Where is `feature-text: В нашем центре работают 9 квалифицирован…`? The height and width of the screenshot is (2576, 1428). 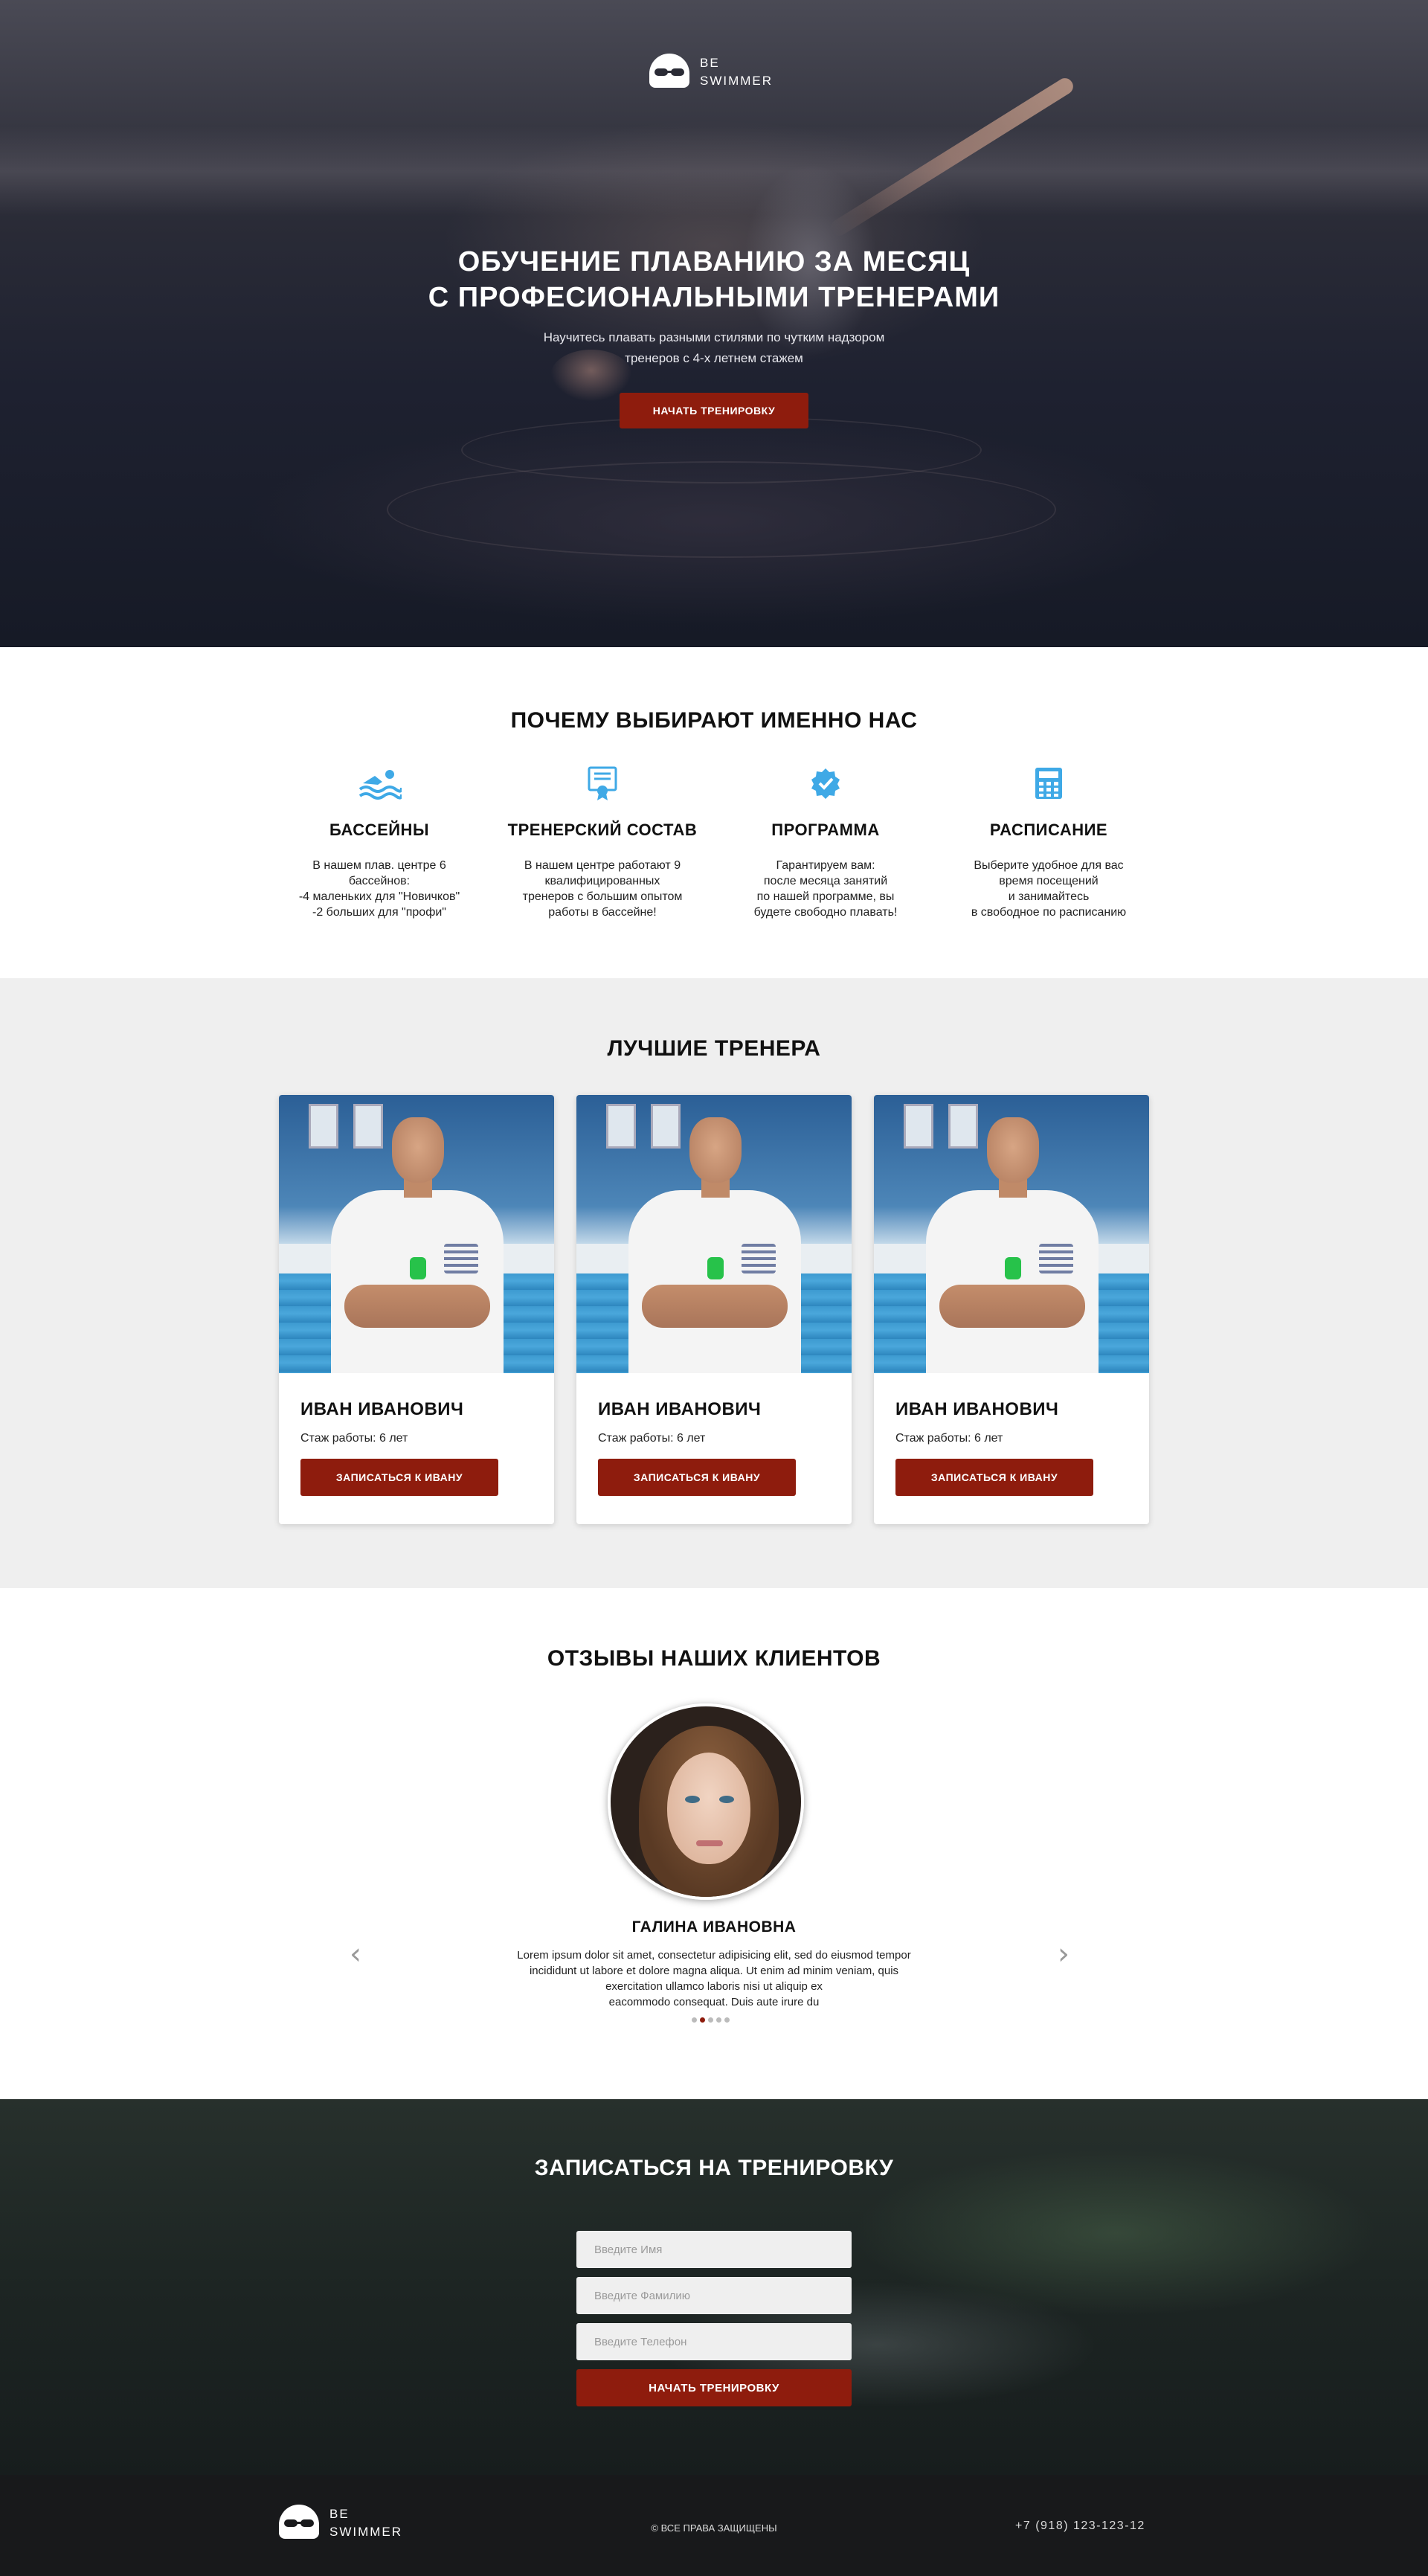 feature-text: В нашем центре работают 9 квалифицирован… is located at coordinates (602, 889).